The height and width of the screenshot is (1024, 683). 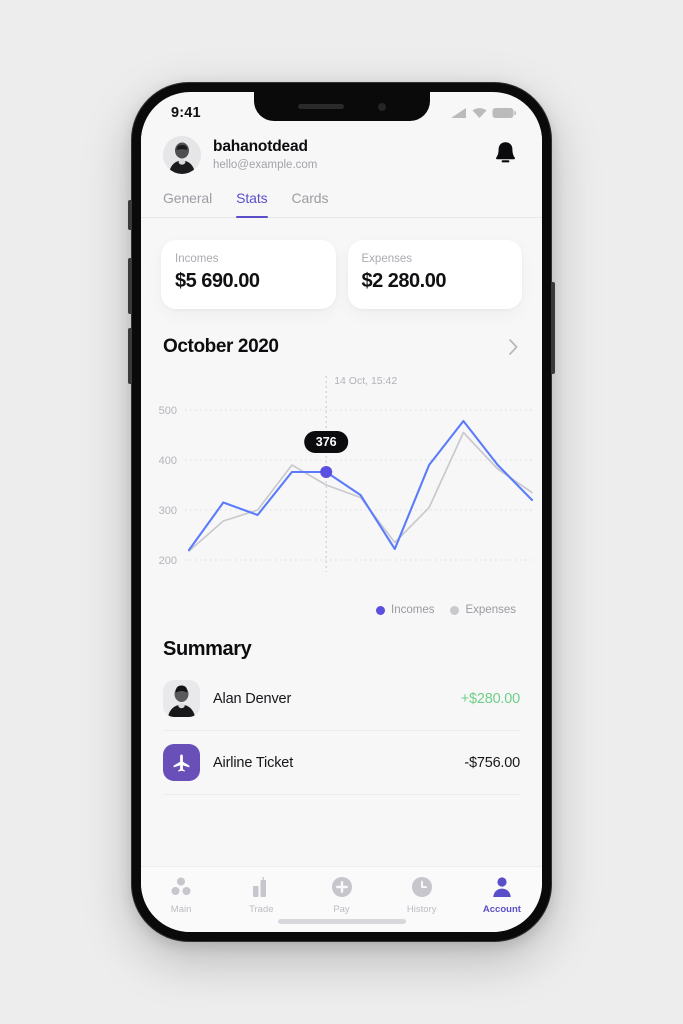 I want to click on nav-item-account: Account, so click(x=502, y=895).